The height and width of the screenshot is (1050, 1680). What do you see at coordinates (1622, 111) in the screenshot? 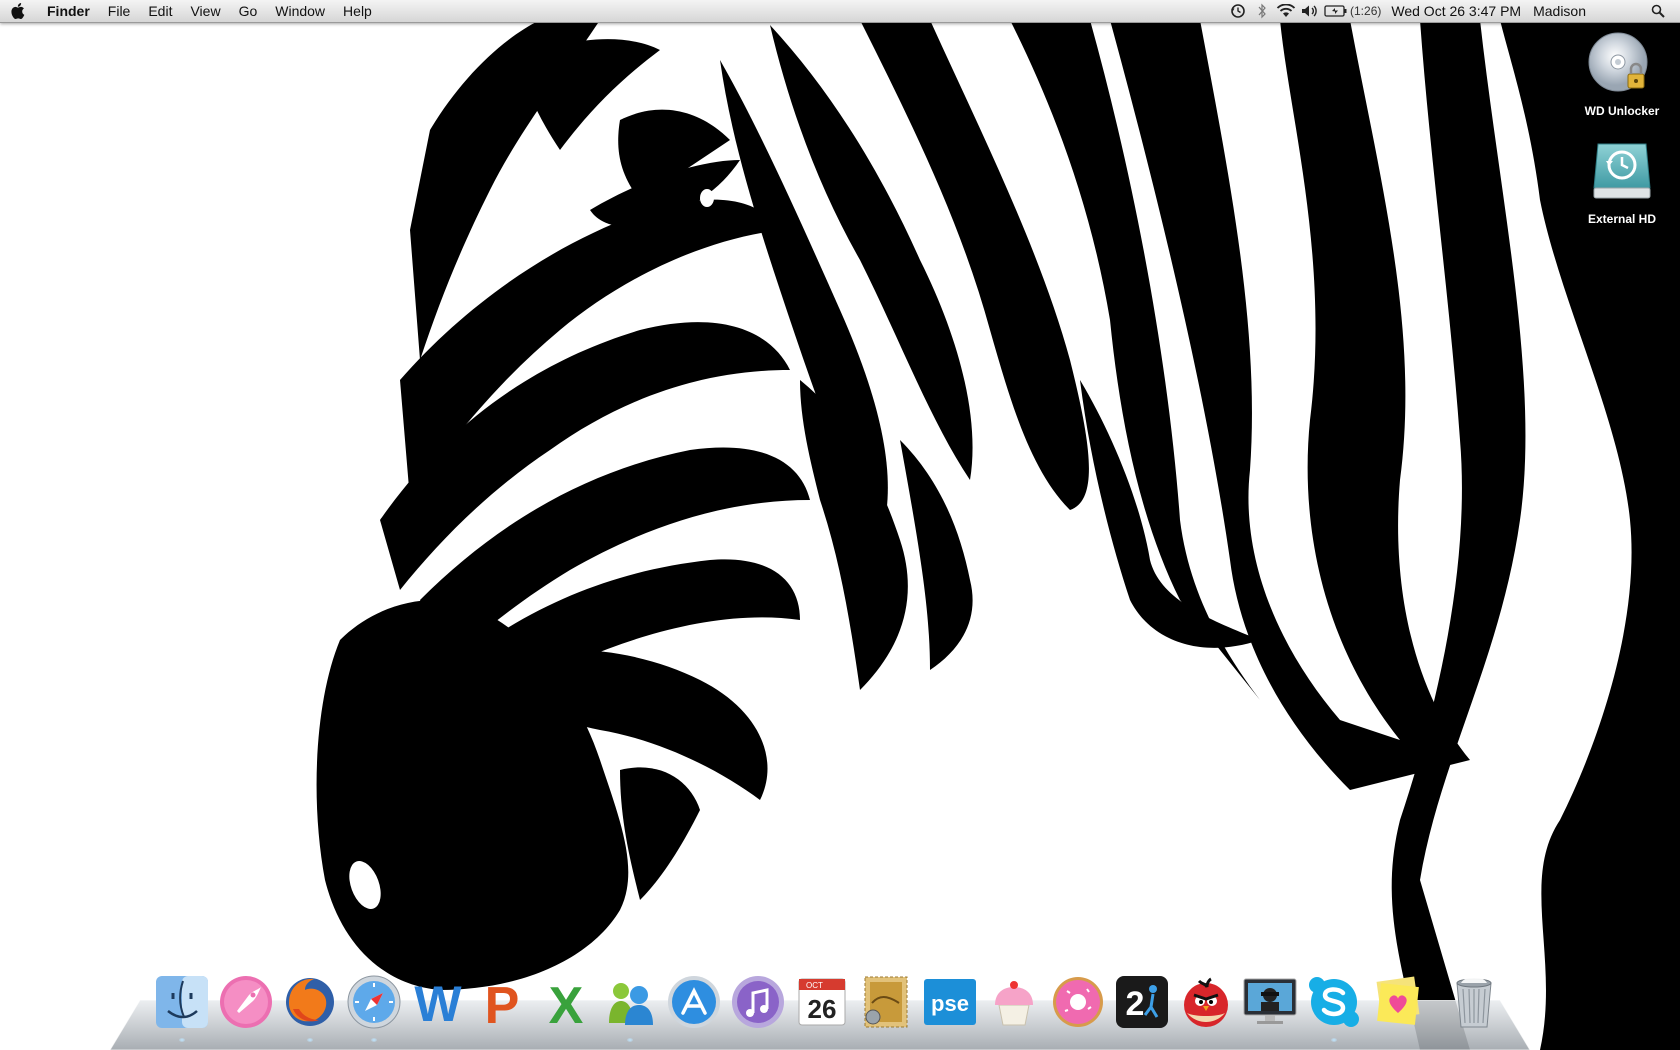
I see `desktop-icon-label: WD Unlocker` at bounding box center [1622, 111].